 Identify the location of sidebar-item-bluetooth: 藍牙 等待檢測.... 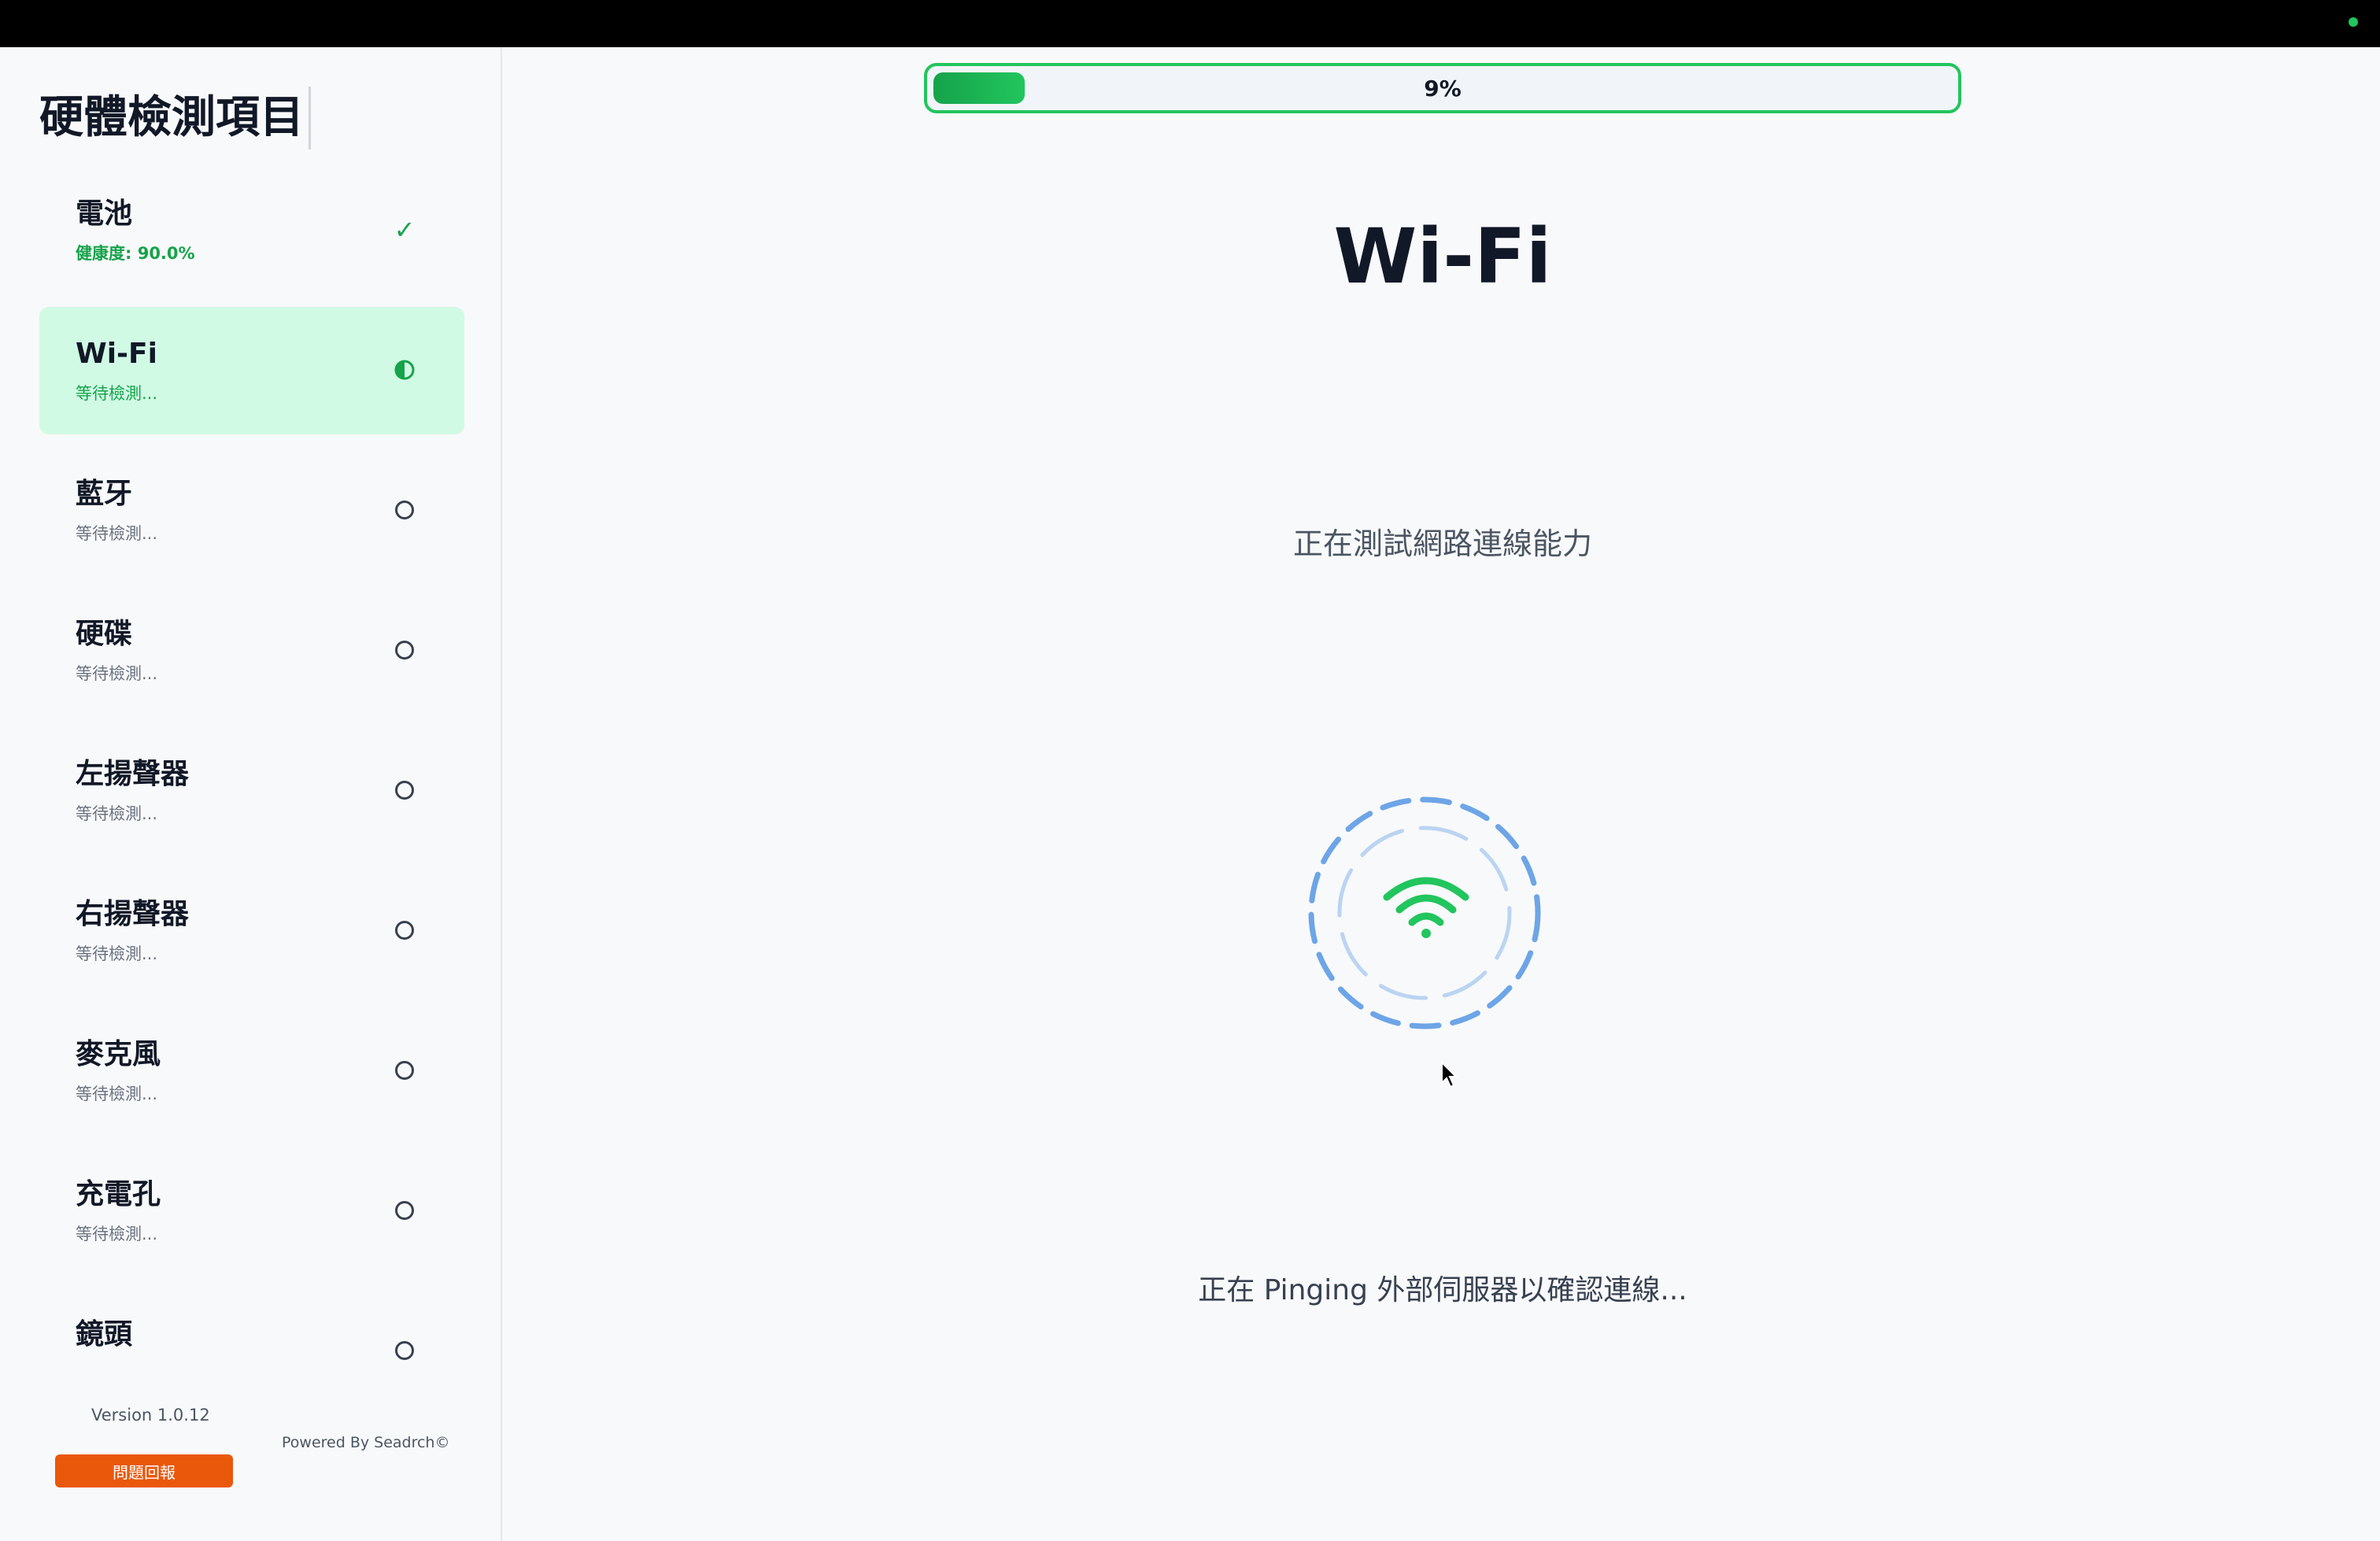
(252, 511).